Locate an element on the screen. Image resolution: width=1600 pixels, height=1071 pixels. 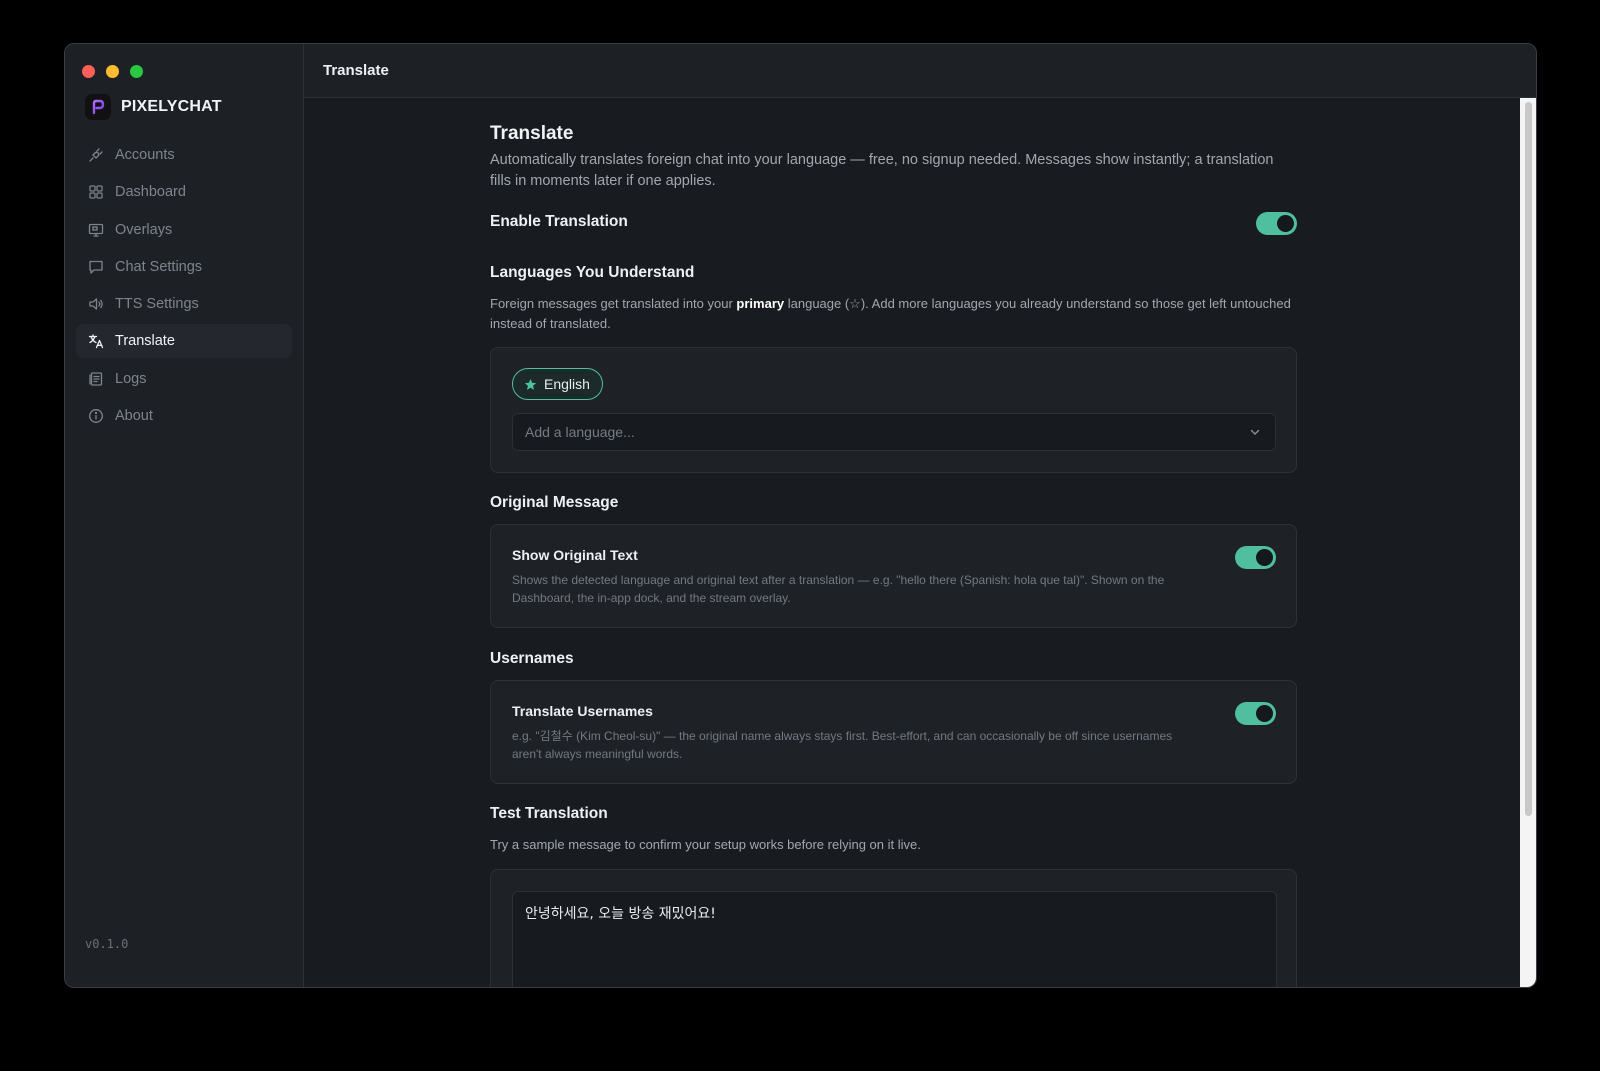
window-controls is located at coordinates (112, 71).